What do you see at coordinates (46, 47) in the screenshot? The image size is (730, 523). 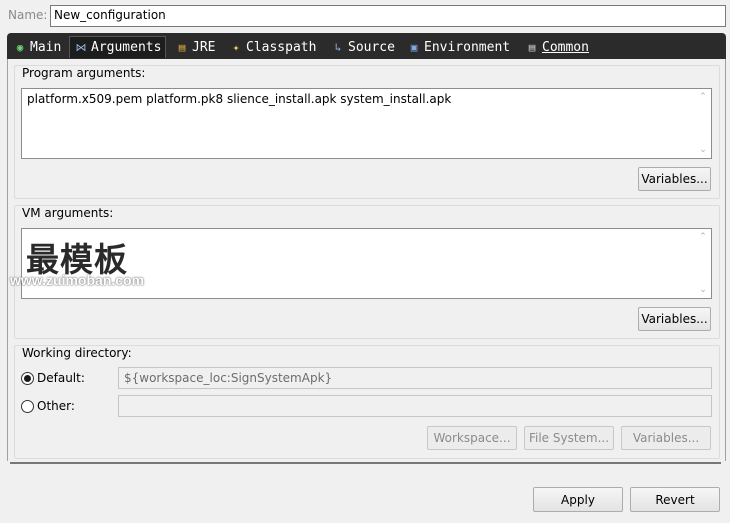 I see `tab-label: Main` at bounding box center [46, 47].